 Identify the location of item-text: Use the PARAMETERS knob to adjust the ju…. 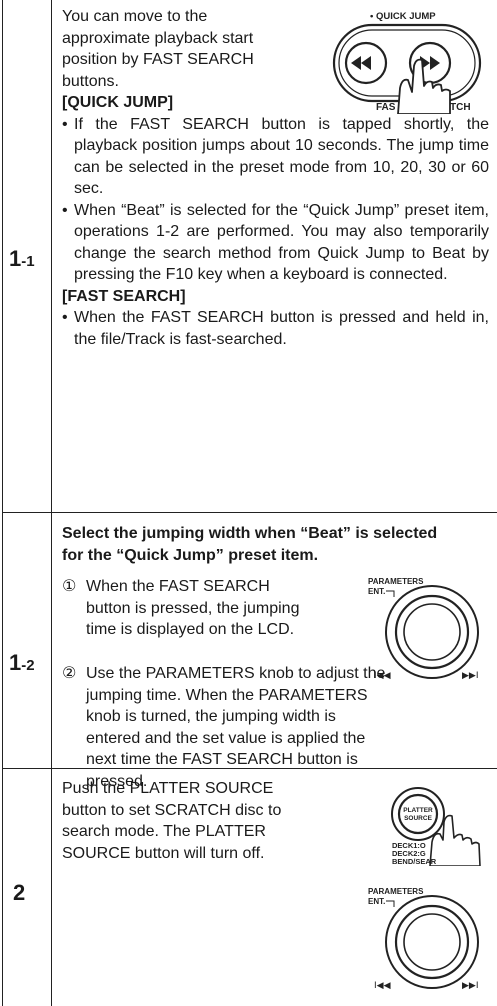
(236, 727).